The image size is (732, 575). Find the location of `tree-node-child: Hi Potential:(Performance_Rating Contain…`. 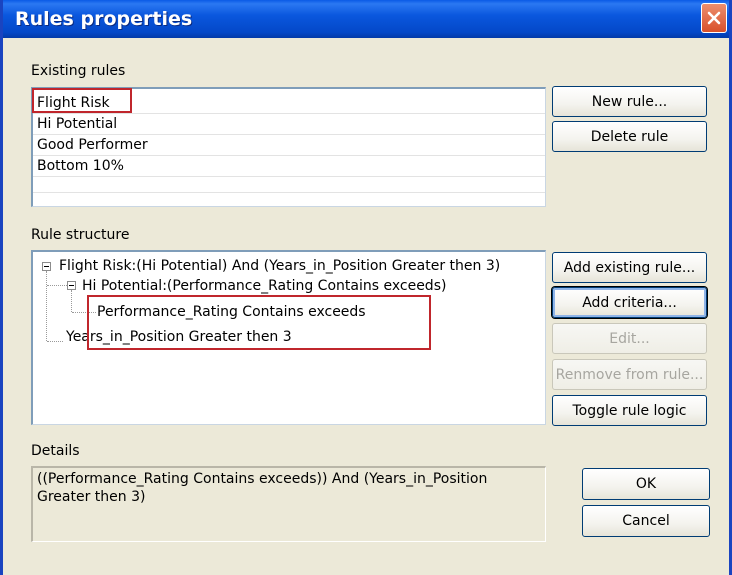

tree-node-child: Hi Potential:(Performance_Rating Contain… is located at coordinates (264, 286).